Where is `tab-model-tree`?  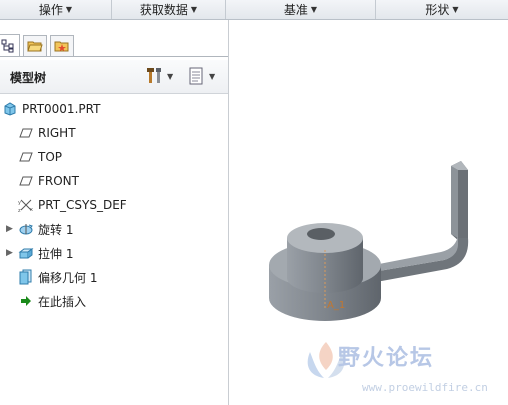 tab-model-tree is located at coordinates (10, 45).